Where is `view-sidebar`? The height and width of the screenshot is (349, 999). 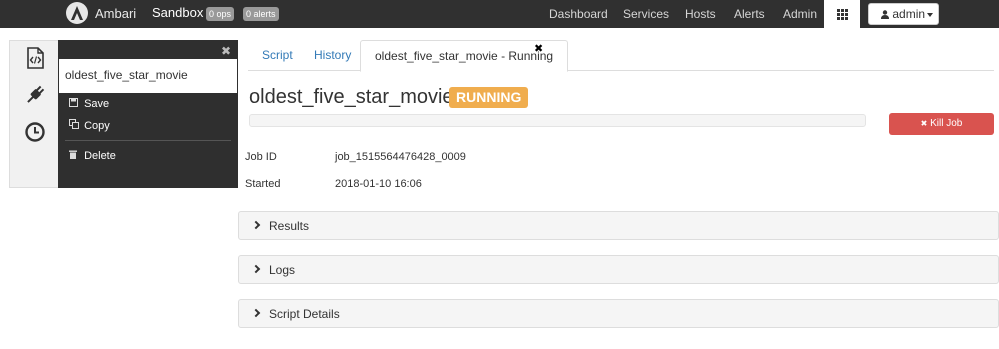
view-sidebar is located at coordinates (34, 114).